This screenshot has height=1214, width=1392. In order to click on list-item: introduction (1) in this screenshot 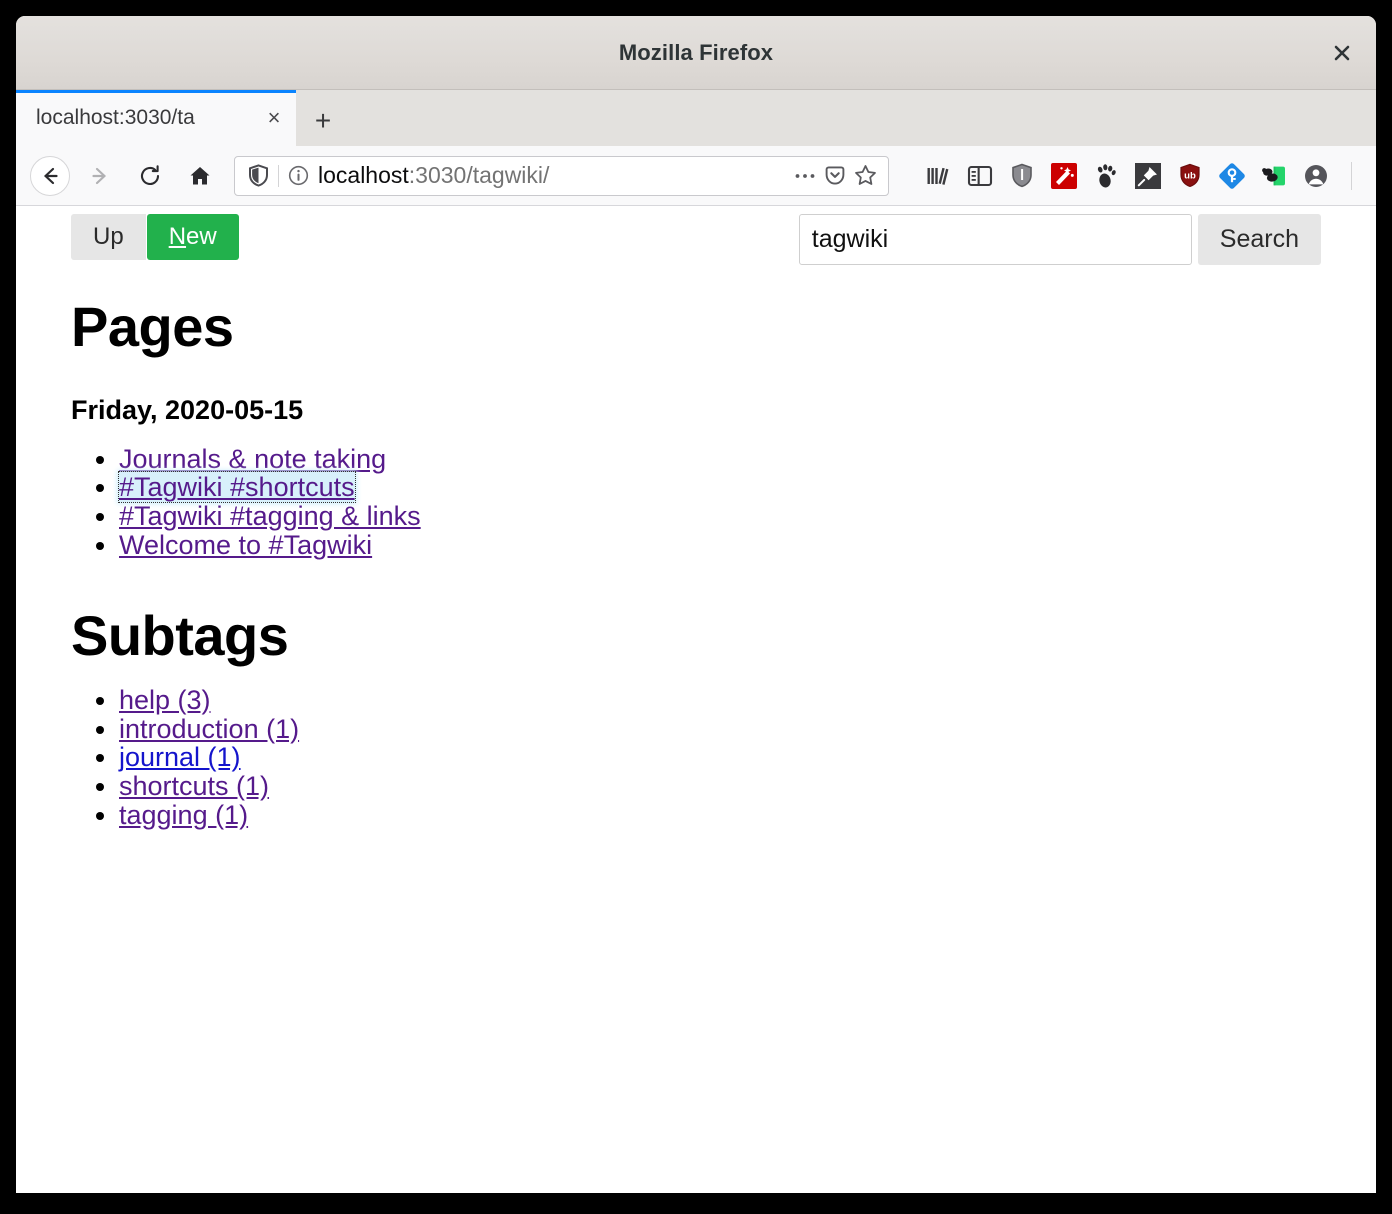, I will do `click(720, 729)`.